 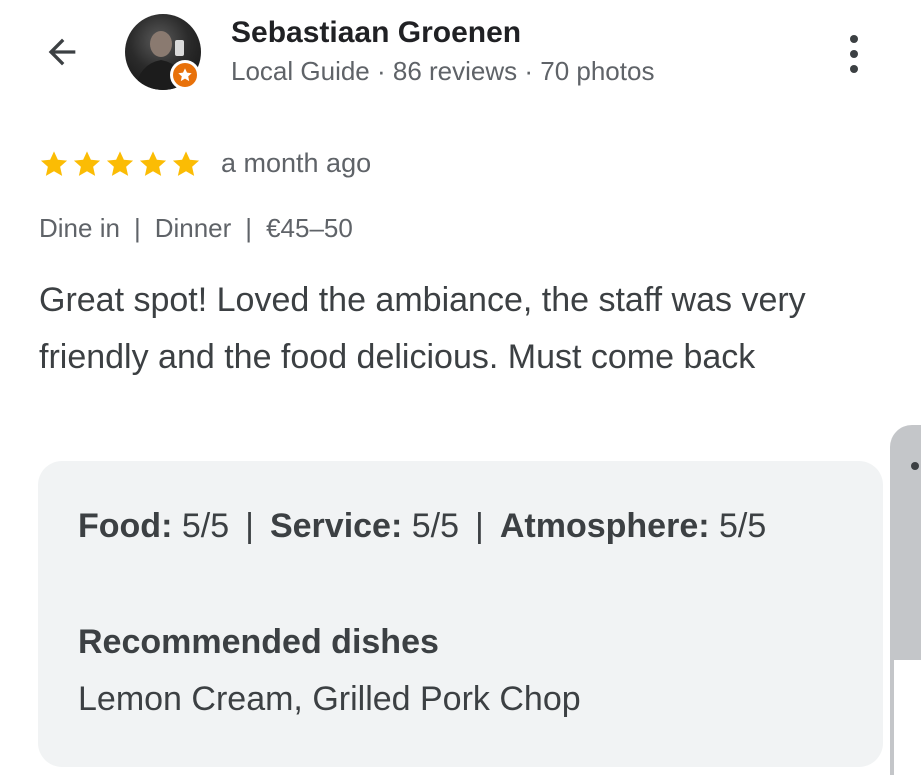 I want to click on adjacent-card-menu-dot, so click(x=915, y=466).